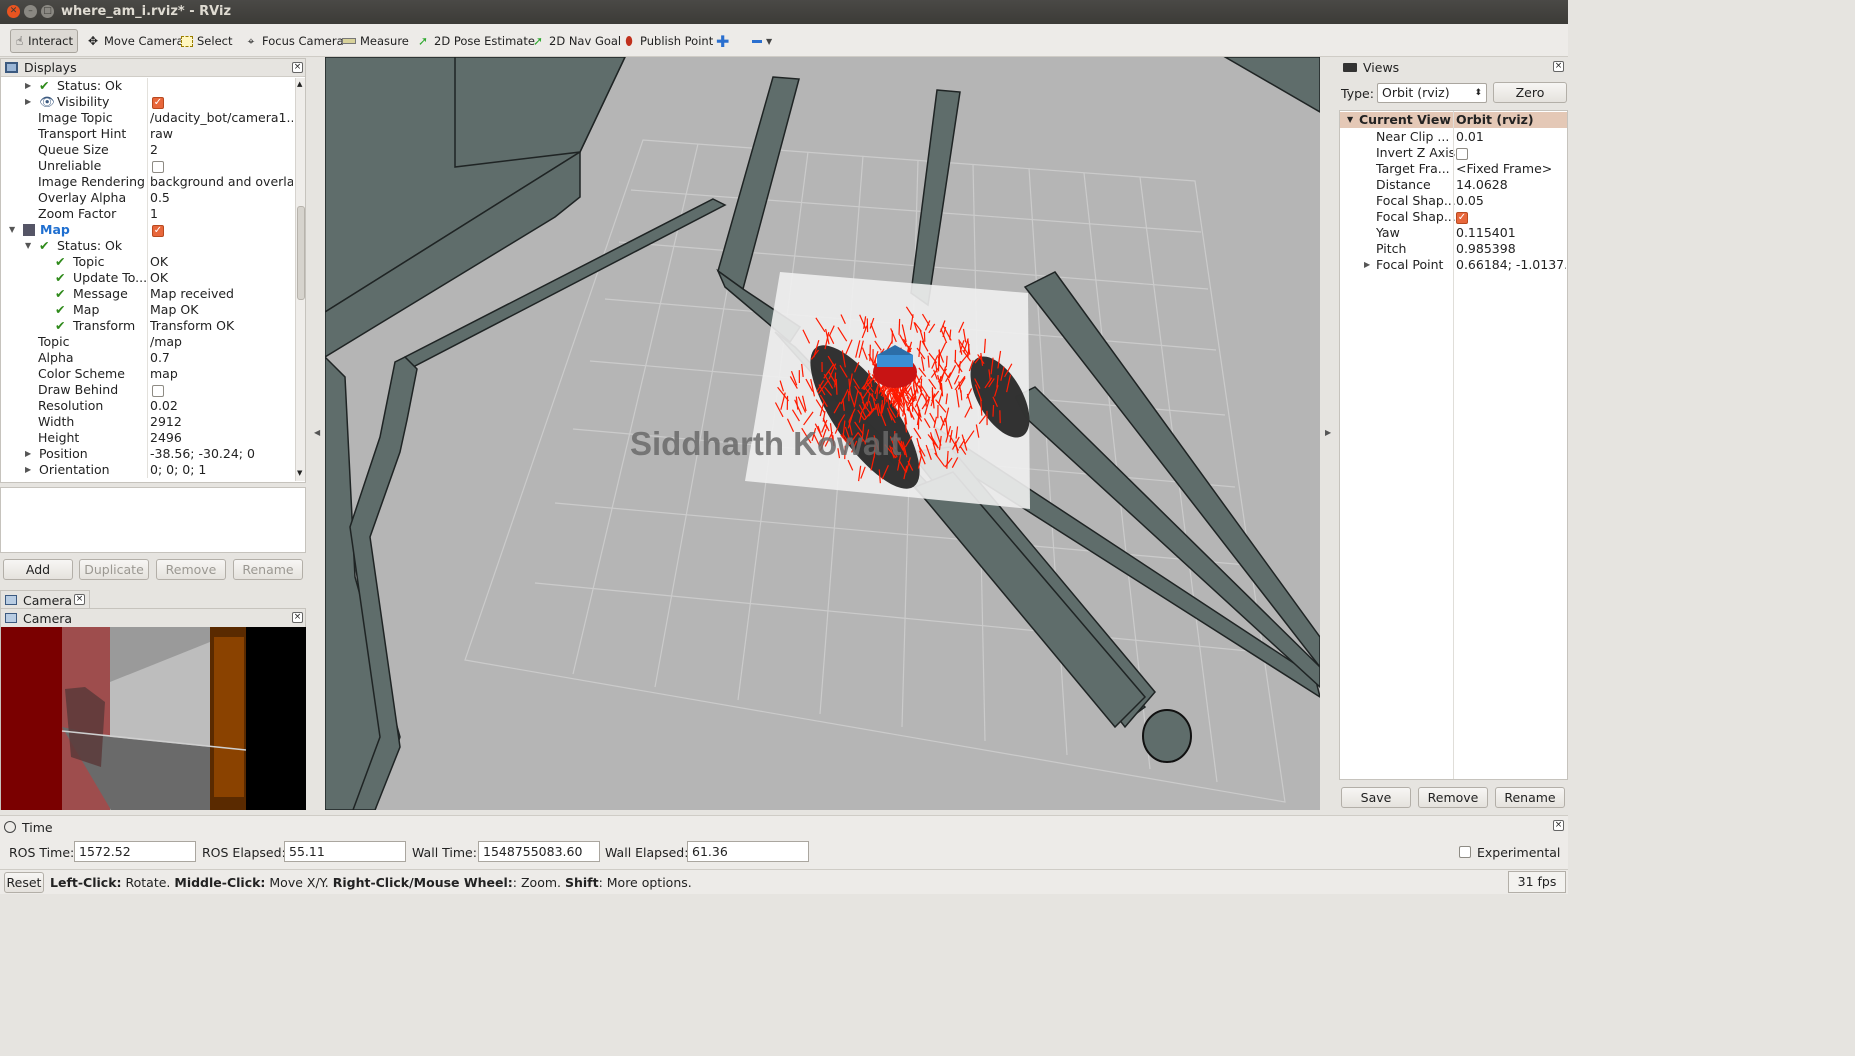  Describe the element at coordinates (299, 84) in the screenshot. I see `scroll-up-icon: ▲` at that location.